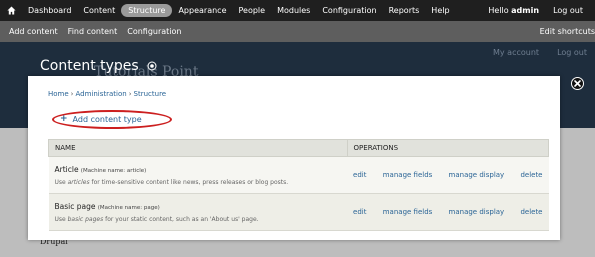  I want to click on shortcut-add-content: Add content, so click(31, 31).